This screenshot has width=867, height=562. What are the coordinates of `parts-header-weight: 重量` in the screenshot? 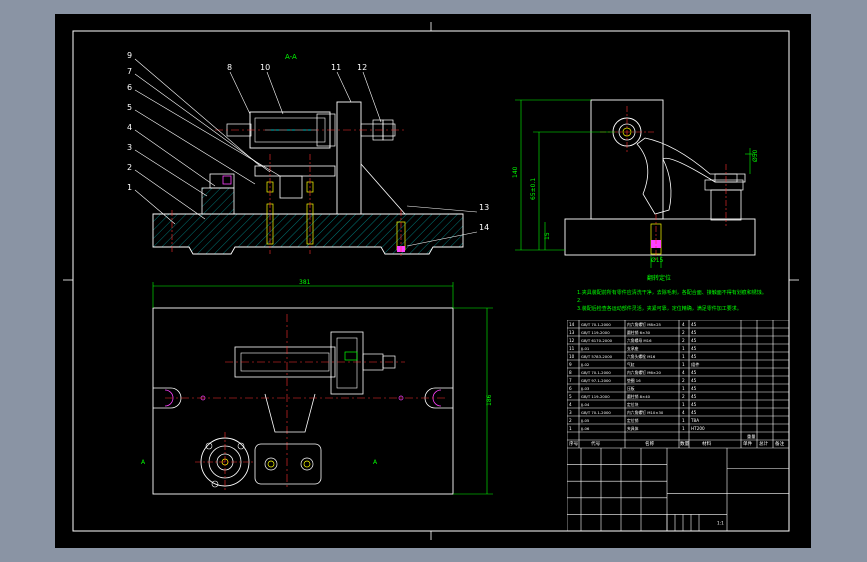 It's located at (751, 436).